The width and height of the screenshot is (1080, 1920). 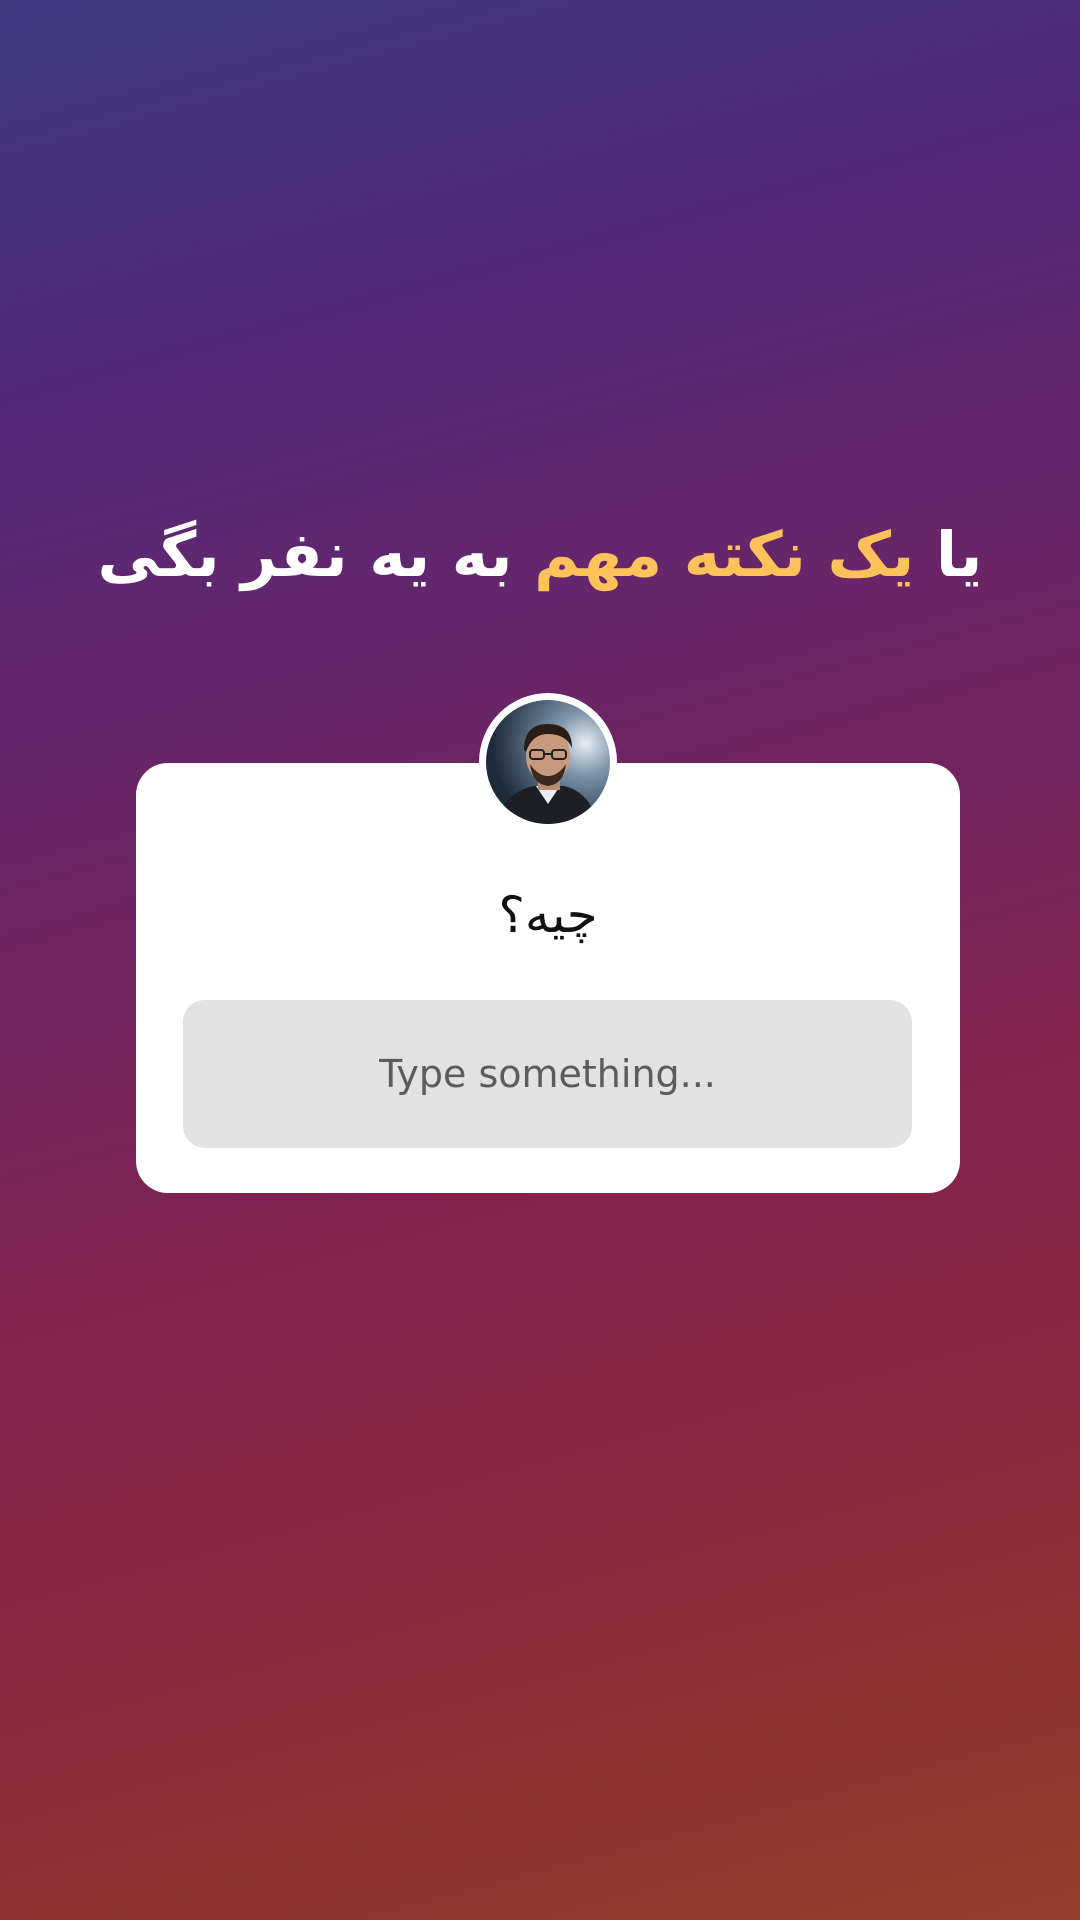 What do you see at coordinates (547, 1074) in the screenshot?
I see `answer-input` at bounding box center [547, 1074].